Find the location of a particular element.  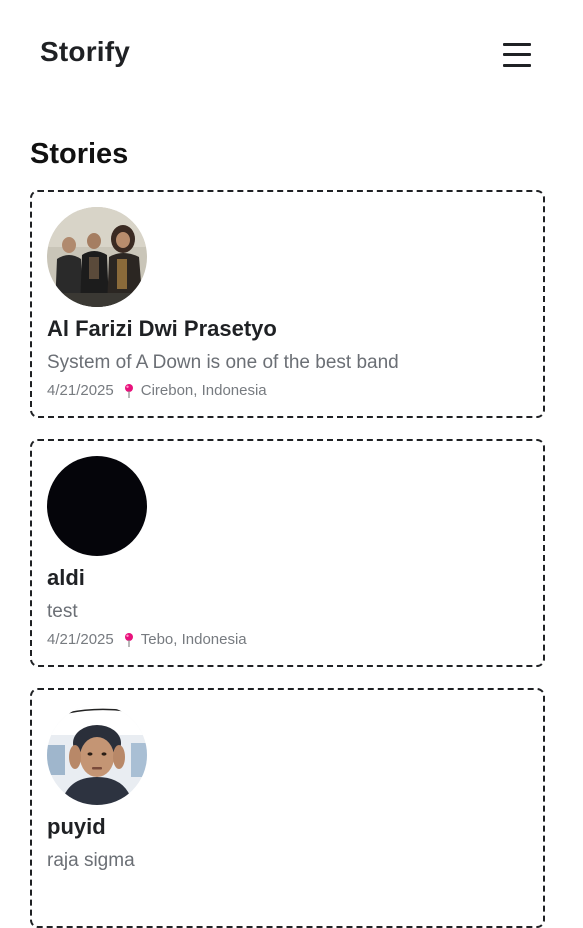

story-author-name: puyid is located at coordinates (76, 826).